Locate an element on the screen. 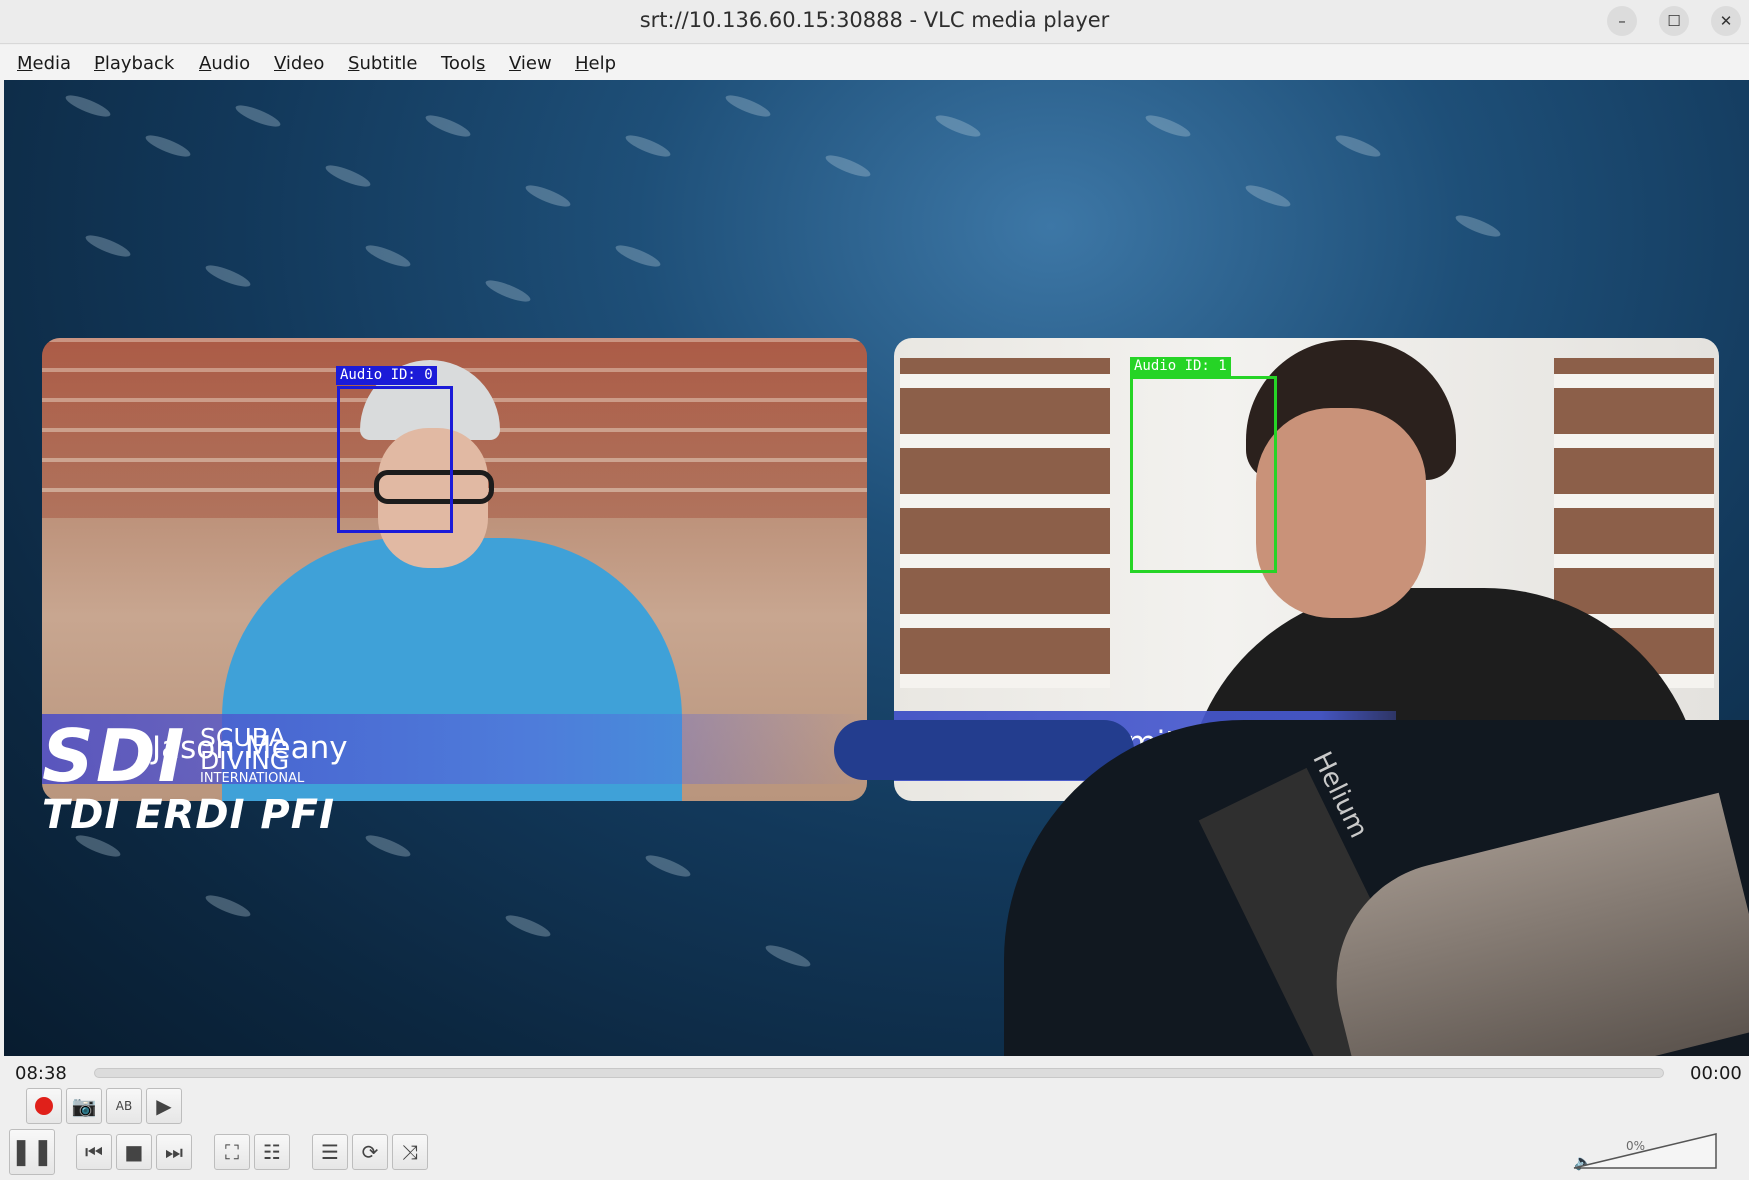 This screenshot has width=1749, height=1180. previous-button: ⏮ is located at coordinates (94, 1152).